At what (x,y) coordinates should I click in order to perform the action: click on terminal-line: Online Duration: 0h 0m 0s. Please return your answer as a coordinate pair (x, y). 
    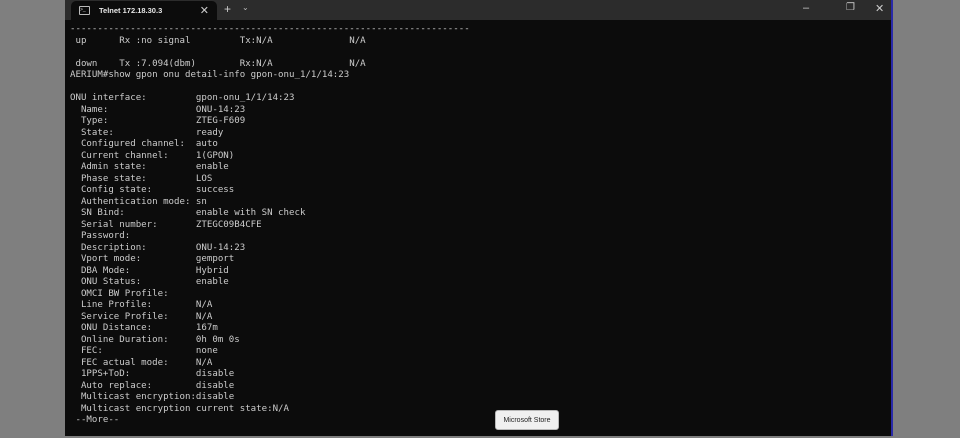
    Looking at the image, I should click on (155, 339).